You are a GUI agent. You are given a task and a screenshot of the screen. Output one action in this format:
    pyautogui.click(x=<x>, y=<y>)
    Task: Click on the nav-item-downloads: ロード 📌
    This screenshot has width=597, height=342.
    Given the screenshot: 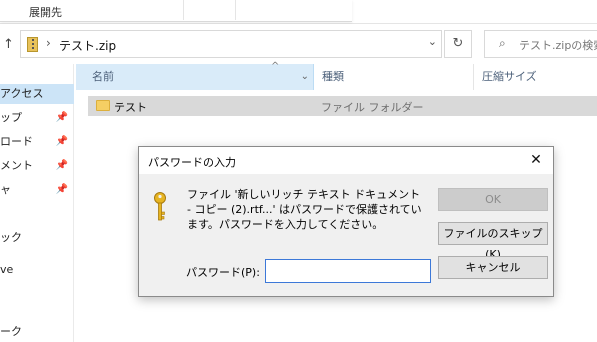 What is the action you would take?
    pyautogui.click(x=37, y=142)
    